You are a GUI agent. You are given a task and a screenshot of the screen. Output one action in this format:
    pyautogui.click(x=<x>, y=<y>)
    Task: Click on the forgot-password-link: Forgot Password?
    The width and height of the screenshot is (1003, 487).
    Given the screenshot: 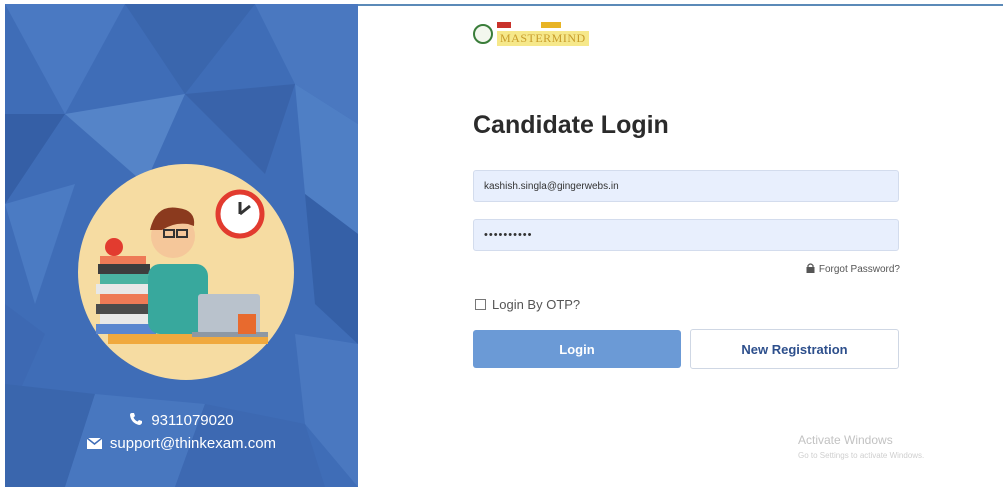 What is the action you would take?
    pyautogui.click(x=853, y=269)
    